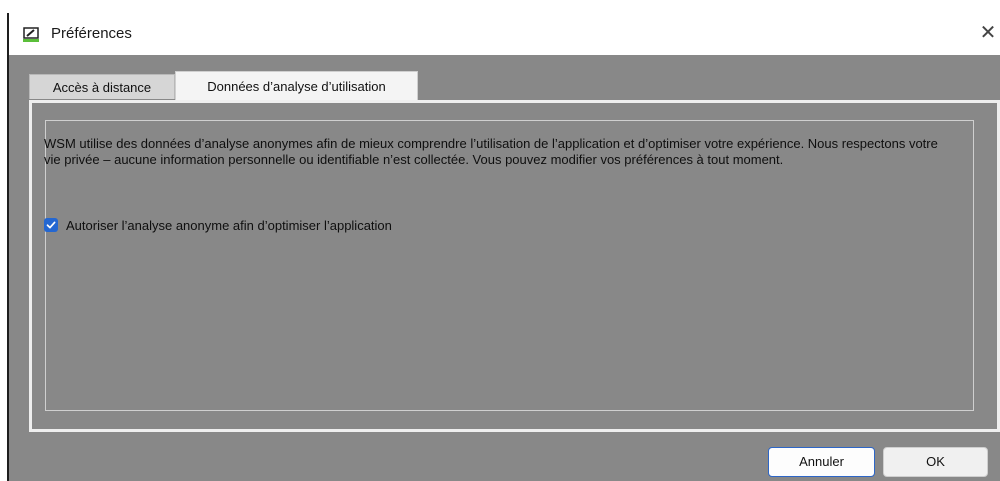  Describe the element at coordinates (296, 86) in the screenshot. I see `tab-usage-analytics: Données d’analyse d’utilisation` at that location.